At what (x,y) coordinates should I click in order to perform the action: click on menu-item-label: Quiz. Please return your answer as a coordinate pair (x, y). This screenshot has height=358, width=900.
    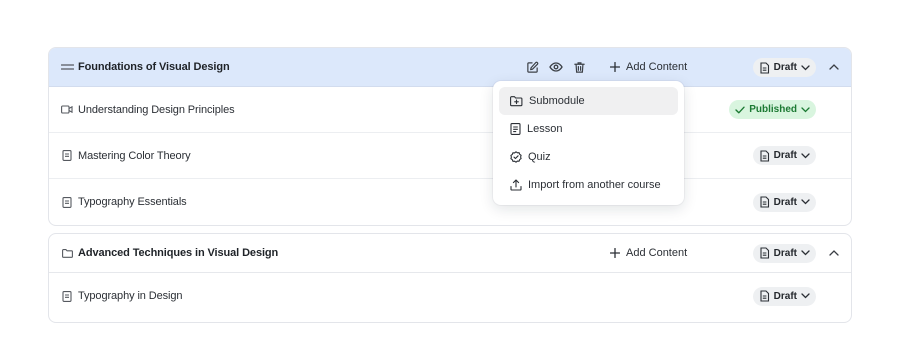
    Looking at the image, I should click on (539, 157).